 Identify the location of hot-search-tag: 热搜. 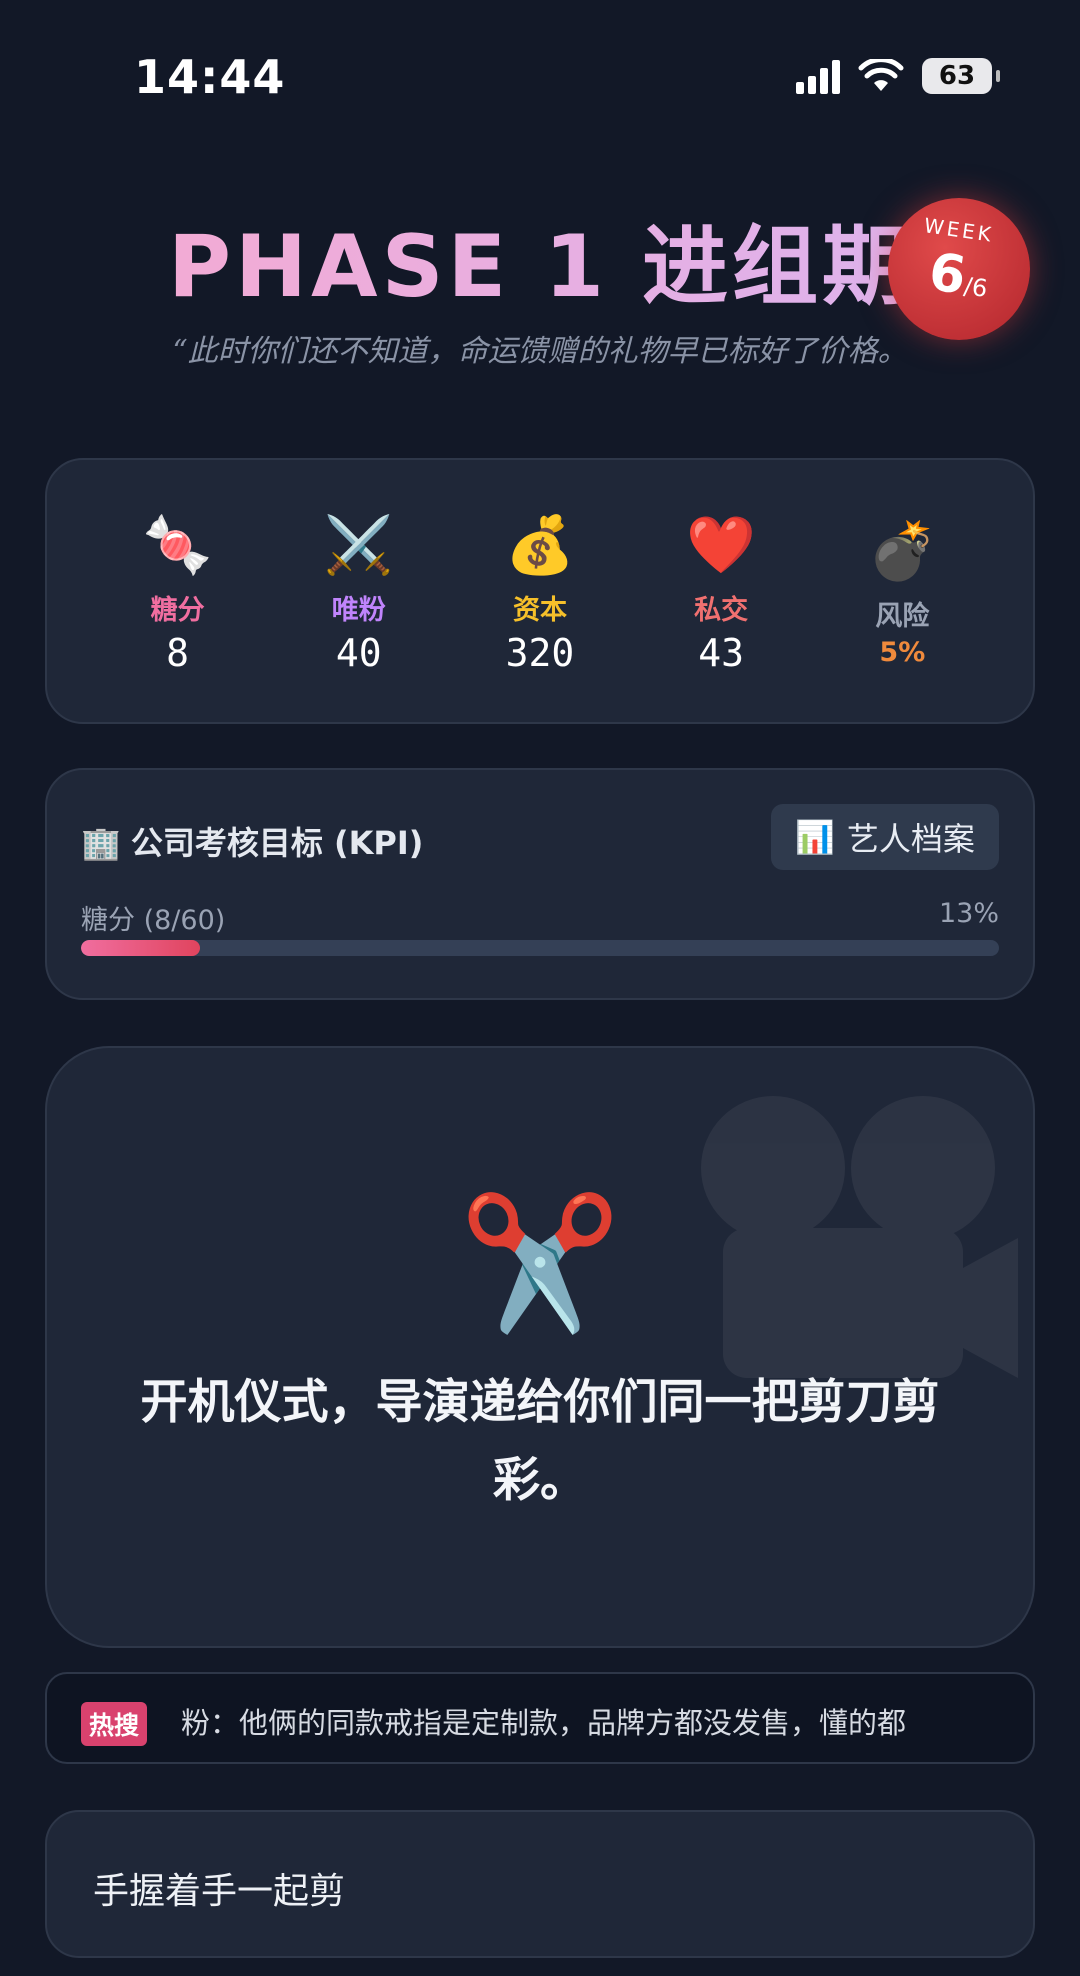
(114, 1724).